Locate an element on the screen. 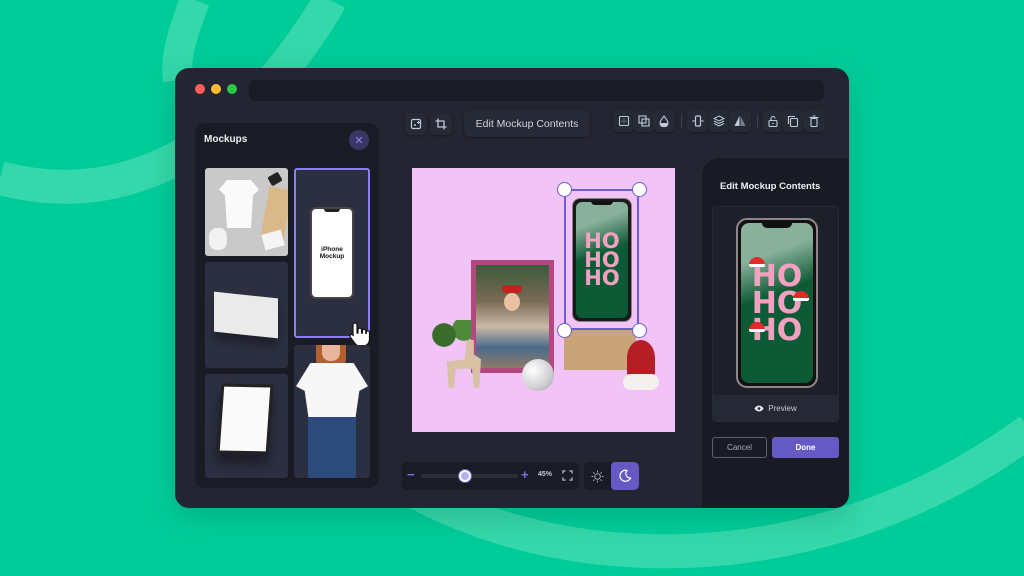 The width and height of the screenshot is (1024, 576). crop-button is located at coordinates (441, 124).